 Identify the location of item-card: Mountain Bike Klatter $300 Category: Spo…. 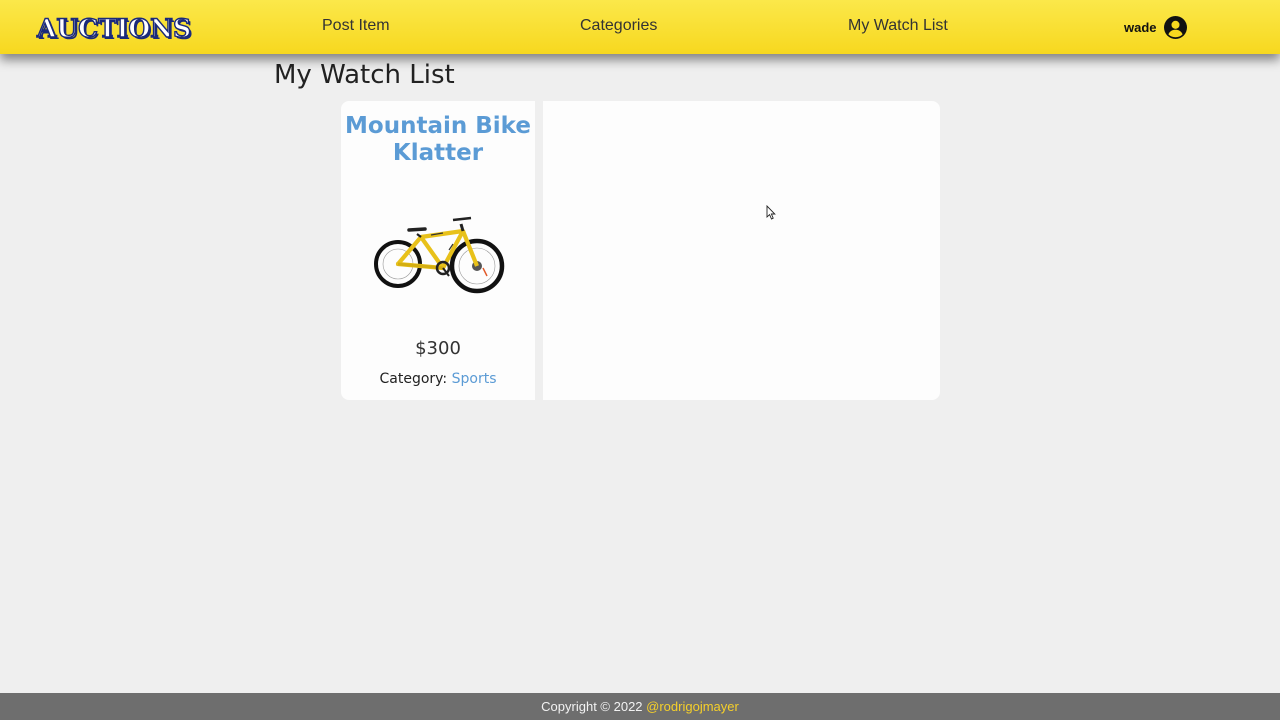
(438, 250).